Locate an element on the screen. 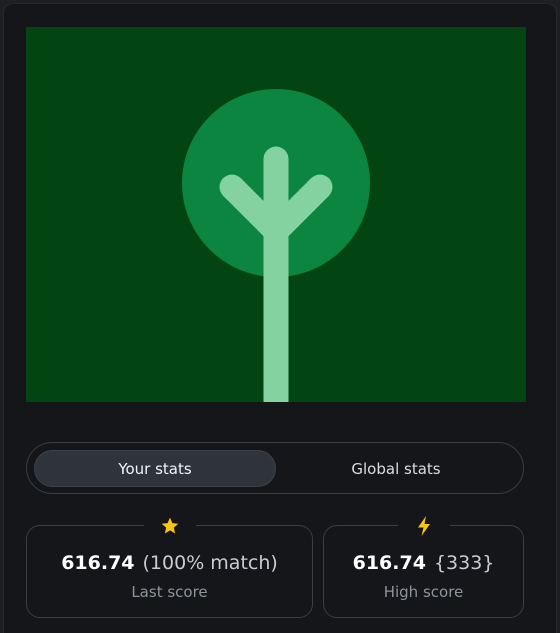 This screenshot has height=633, width=560. last-score-number: 616.74 is located at coordinates (98, 563).